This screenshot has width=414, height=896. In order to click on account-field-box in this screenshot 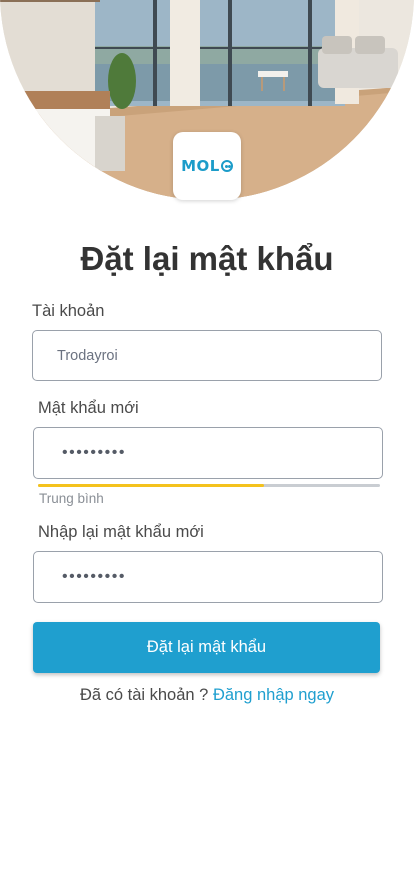, I will do `click(207, 355)`.